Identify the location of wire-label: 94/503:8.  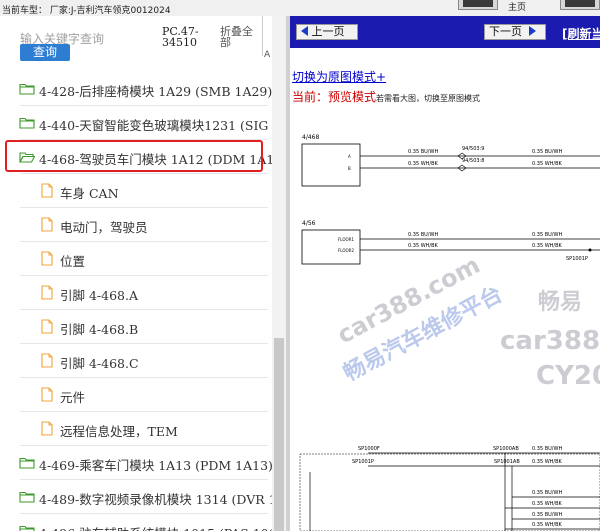
(473, 161).